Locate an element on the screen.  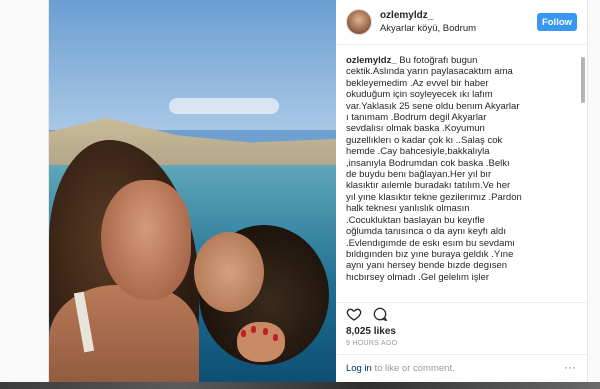
location-link: Akyarlar köyü, Bodrum is located at coordinates (458, 28).